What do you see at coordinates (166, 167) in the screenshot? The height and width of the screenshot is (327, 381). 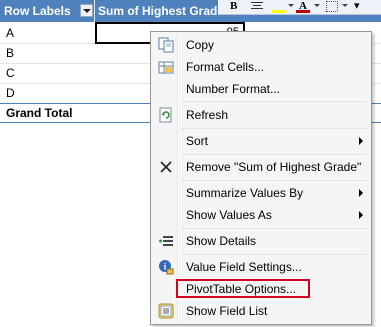 I see `remove-x-icon` at bounding box center [166, 167].